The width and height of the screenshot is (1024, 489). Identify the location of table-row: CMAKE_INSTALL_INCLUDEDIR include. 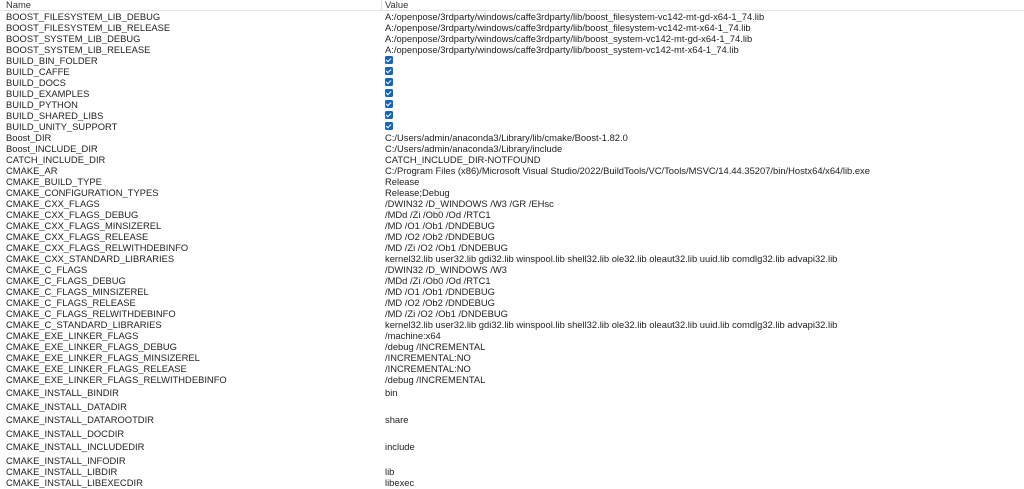
(512, 447).